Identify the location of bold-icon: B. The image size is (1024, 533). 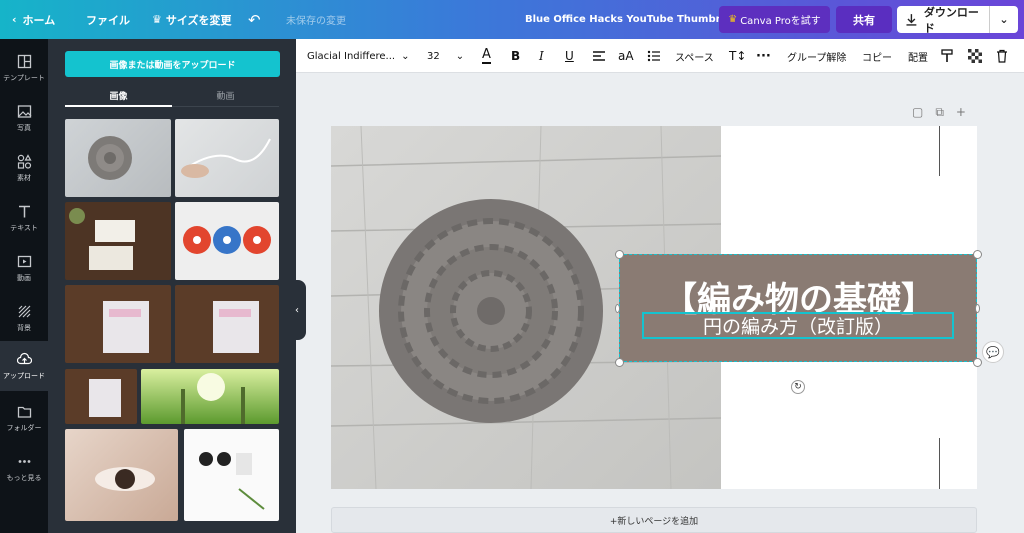
(515, 56).